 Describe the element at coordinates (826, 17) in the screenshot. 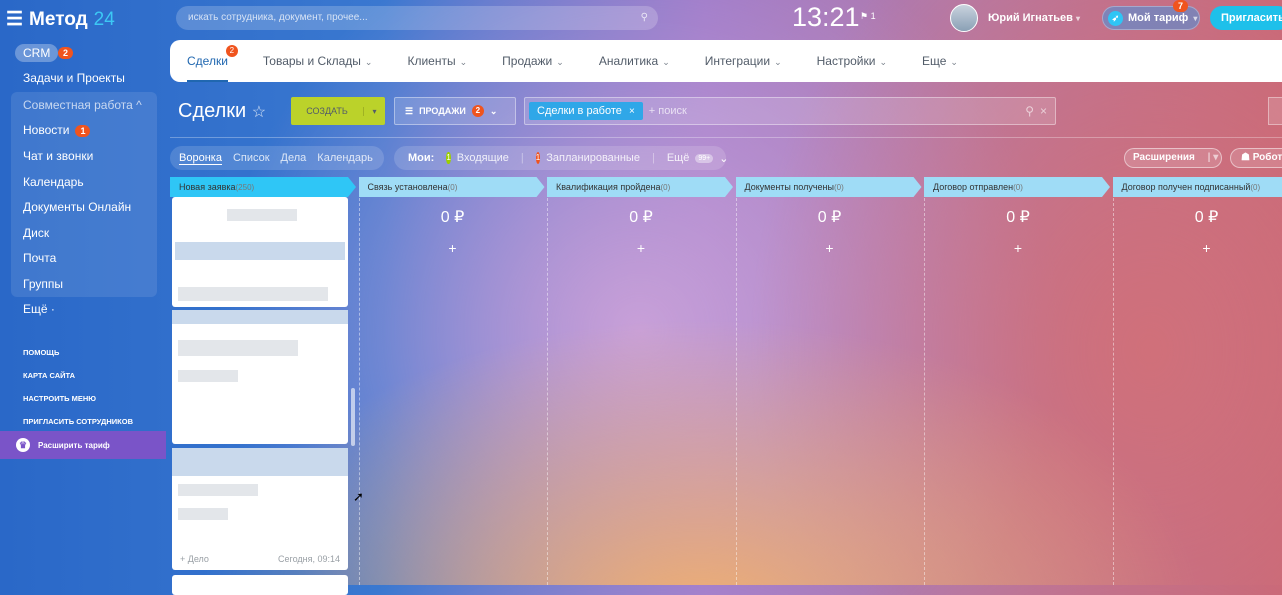

I see `clock: 13:21` at that location.